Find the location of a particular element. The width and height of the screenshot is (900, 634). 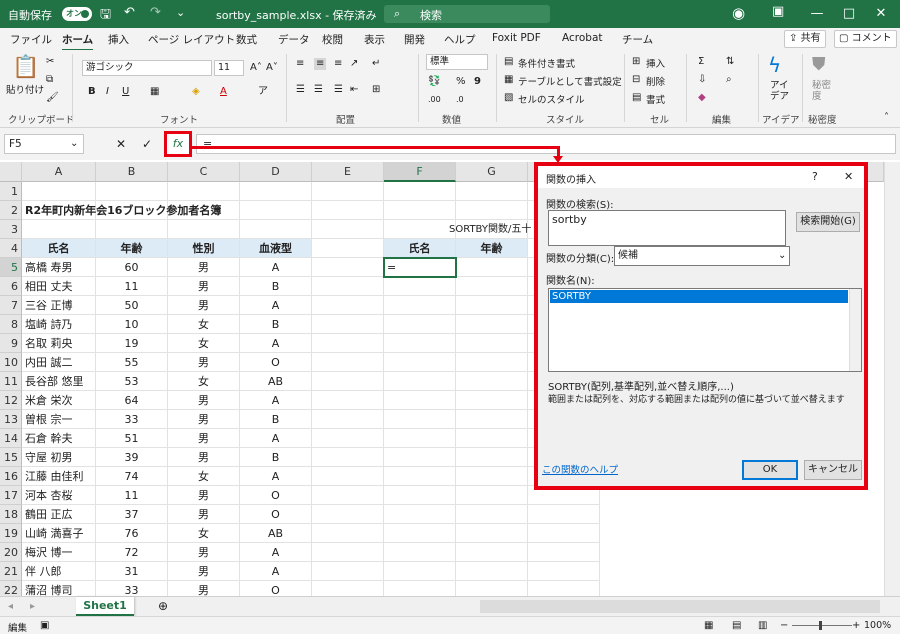

zoom-in-icon: + is located at coordinates (856, 626).